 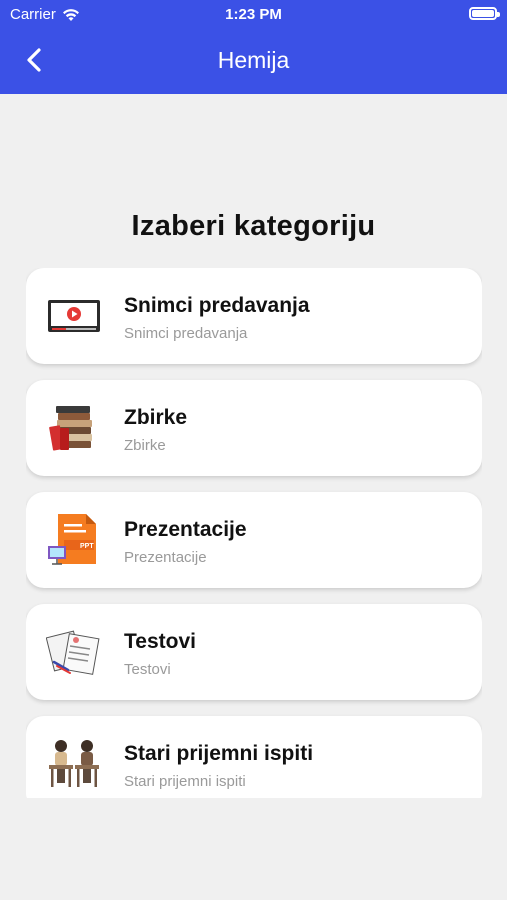 I want to click on category-subtitle: Zbirke, so click(x=145, y=445).